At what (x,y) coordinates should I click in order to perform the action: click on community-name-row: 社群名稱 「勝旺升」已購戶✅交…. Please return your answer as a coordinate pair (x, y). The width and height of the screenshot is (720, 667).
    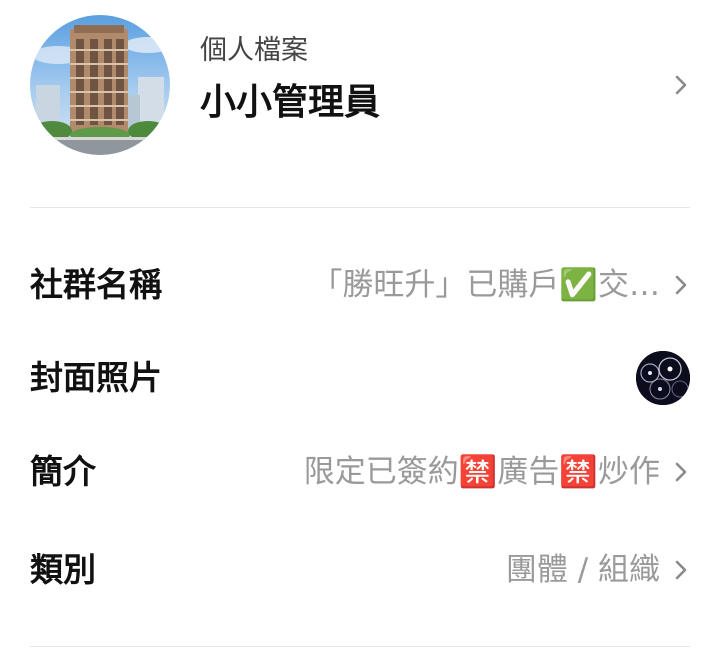
    Looking at the image, I should click on (360, 285).